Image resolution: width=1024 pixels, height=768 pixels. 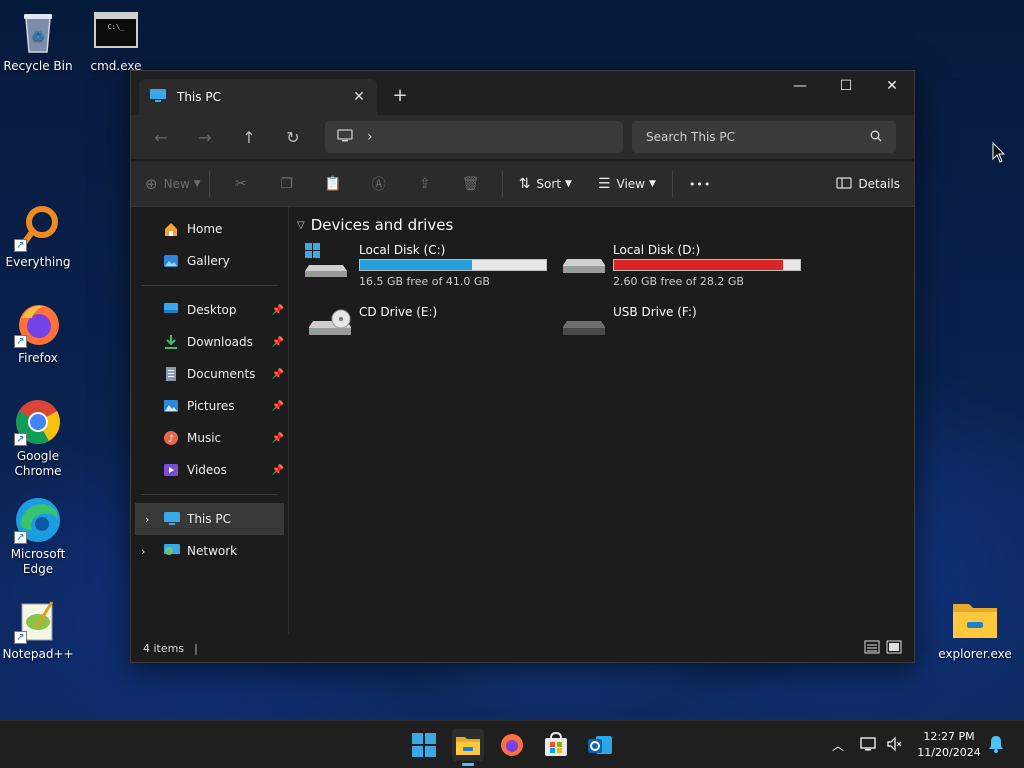 What do you see at coordinates (209, 374) in the screenshot?
I see `sidebar-item-documents: Documents 📌` at bounding box center [209, 374].